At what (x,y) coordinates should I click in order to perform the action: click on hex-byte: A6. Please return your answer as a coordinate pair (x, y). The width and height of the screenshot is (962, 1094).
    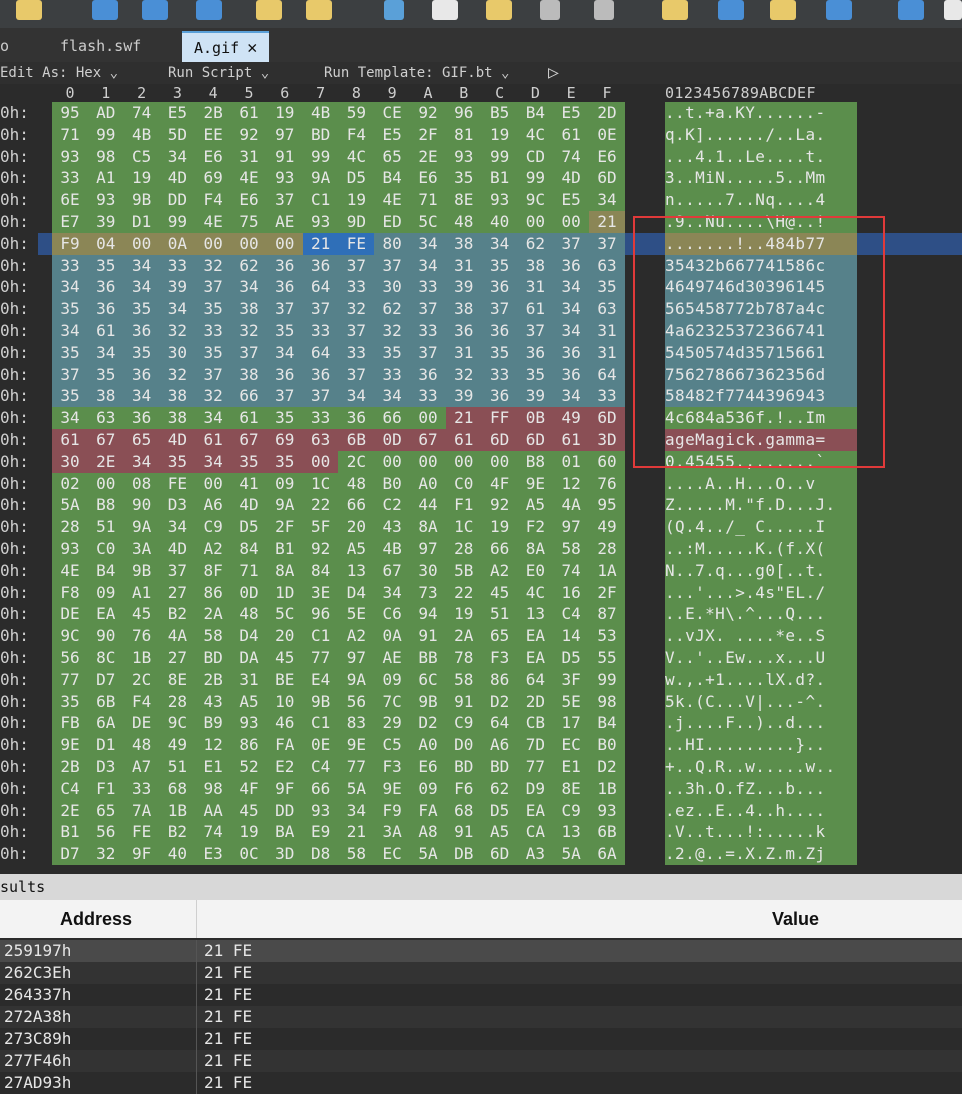
    Looking at the image, I should click on (499, 745).